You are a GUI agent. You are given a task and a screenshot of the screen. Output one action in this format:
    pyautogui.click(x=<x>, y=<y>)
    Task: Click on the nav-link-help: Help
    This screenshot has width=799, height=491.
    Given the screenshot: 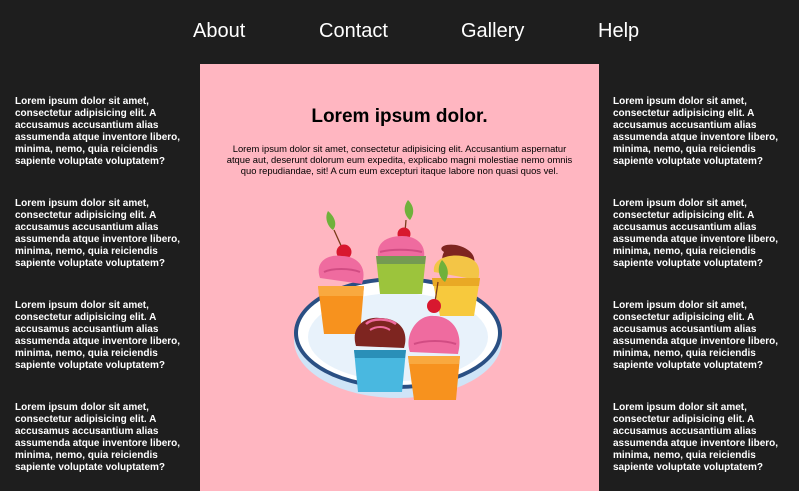 What is the action you would take?
    pyautogui.click(x=618, y=31)
    